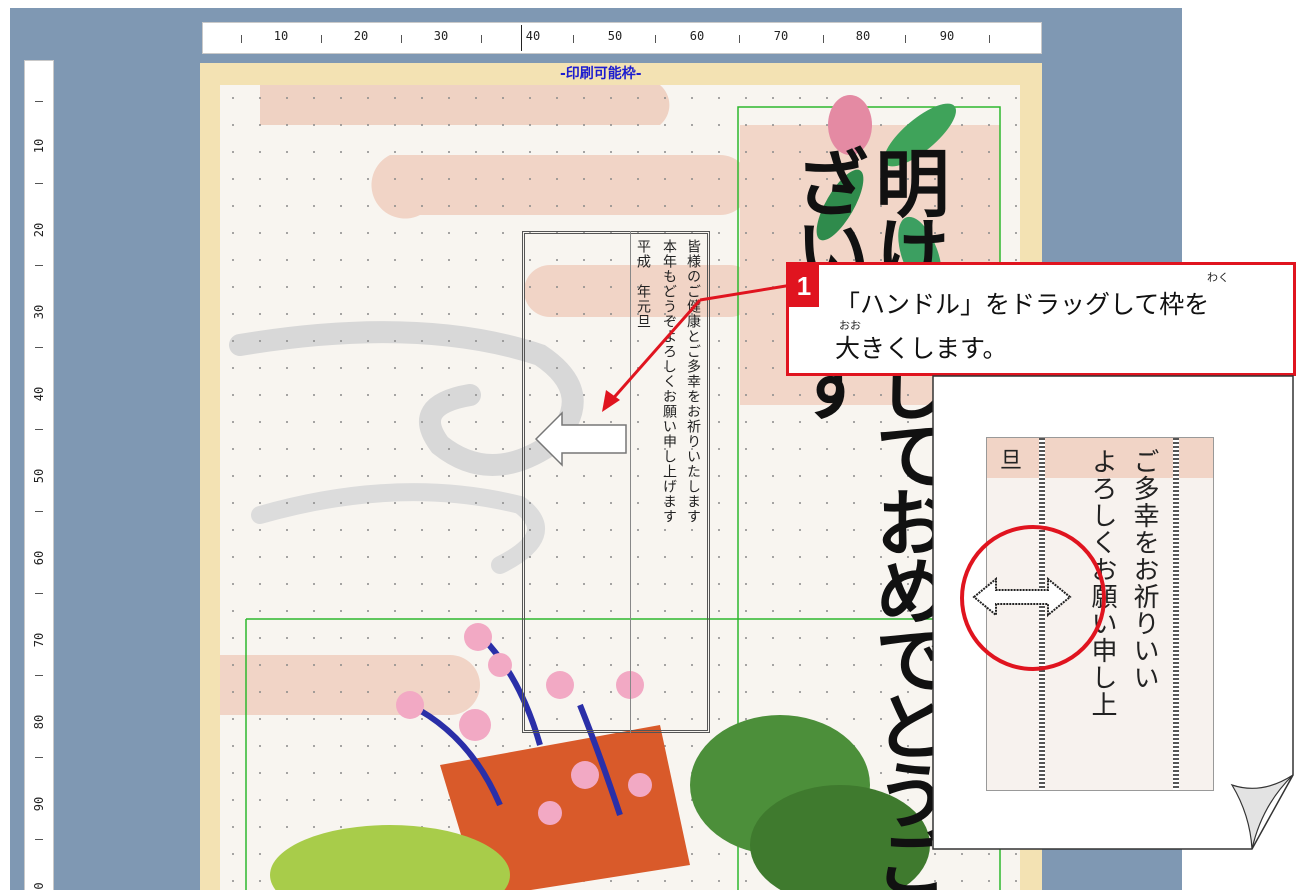 The width and height of the screenshot is (1301, 890). Describe the element at coordinates (921, 348) in the screenshot. I see `instruction-line-2: 大きくします。` at that location.